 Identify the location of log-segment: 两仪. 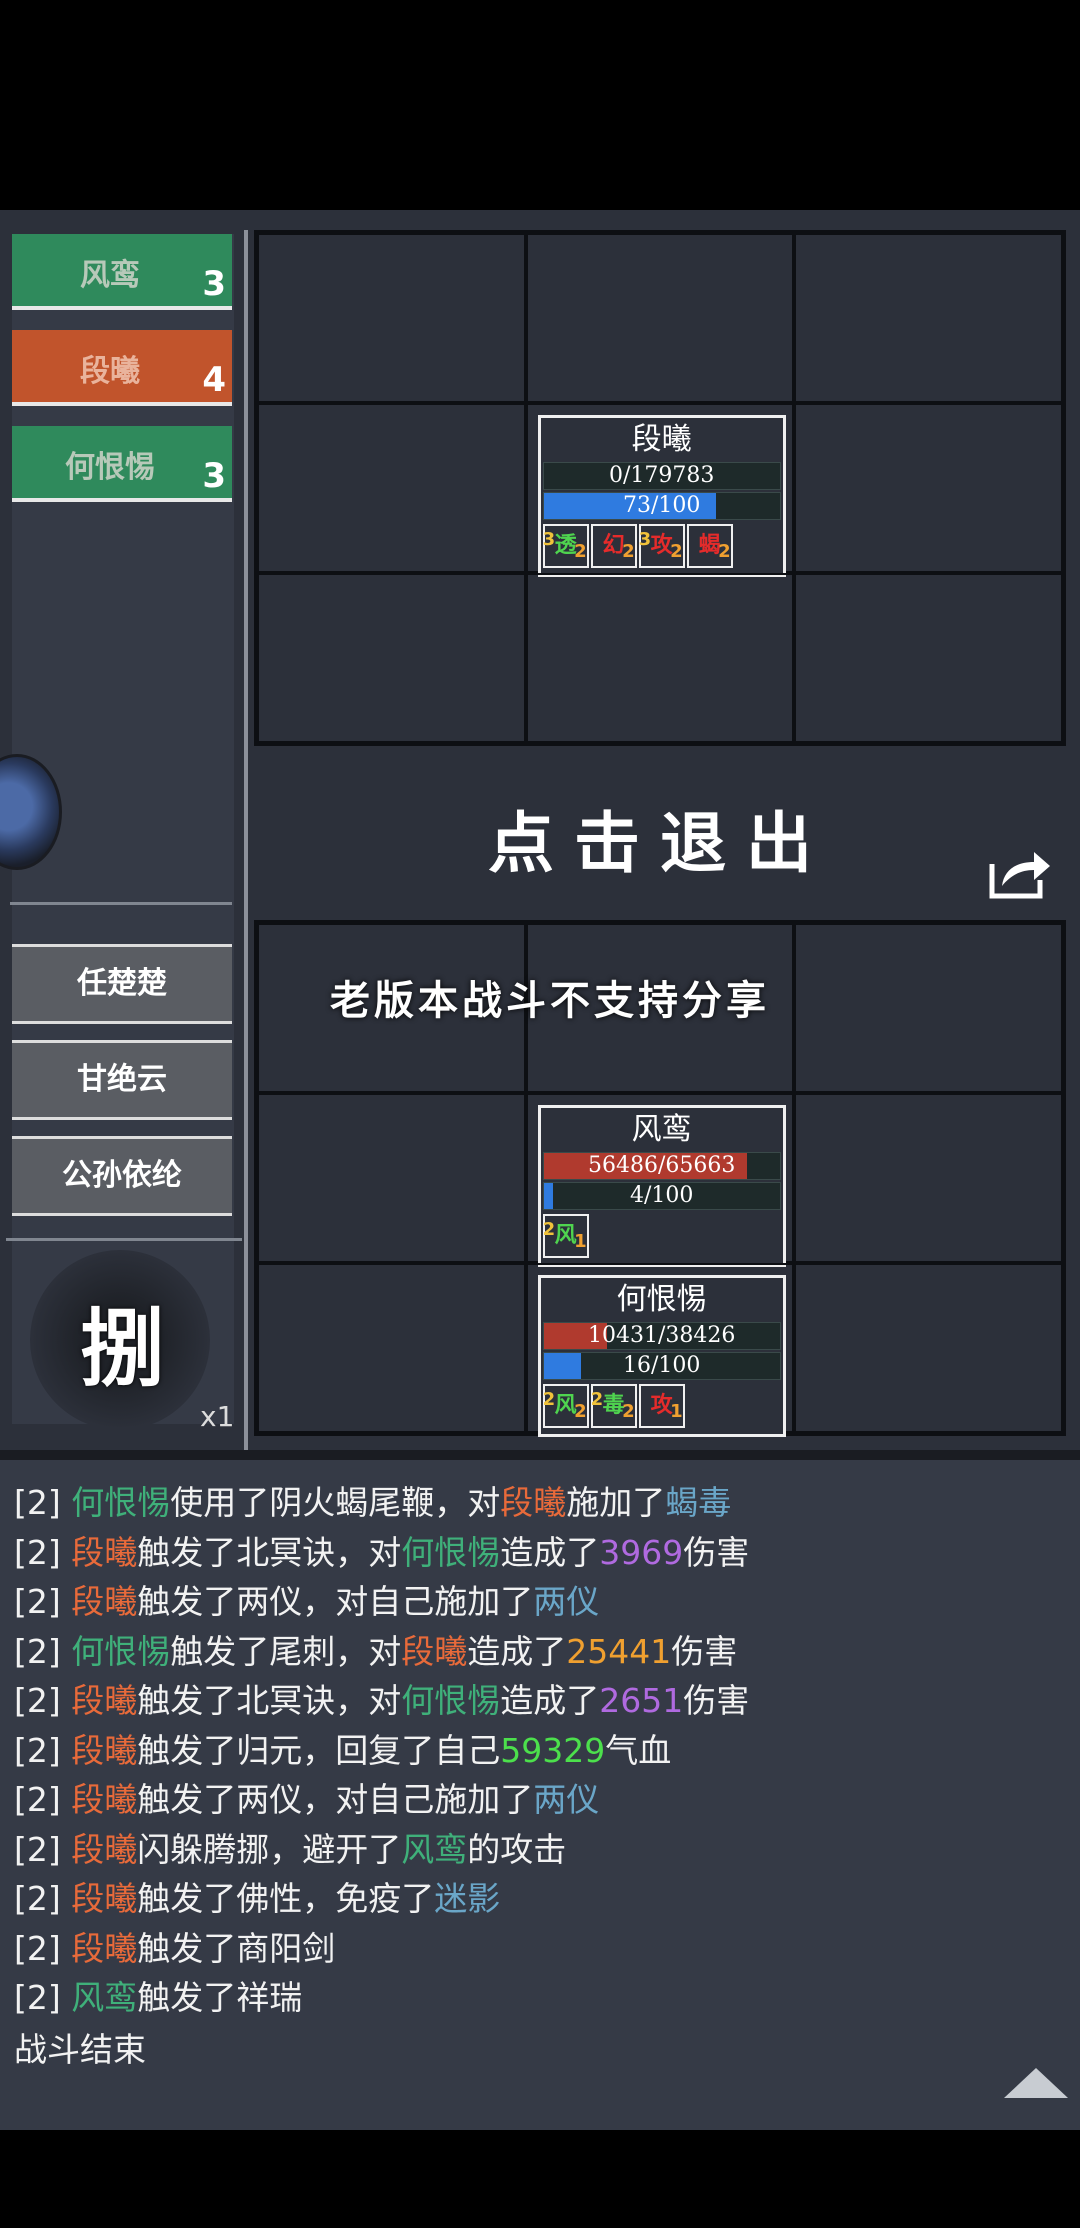
(566, 1799).